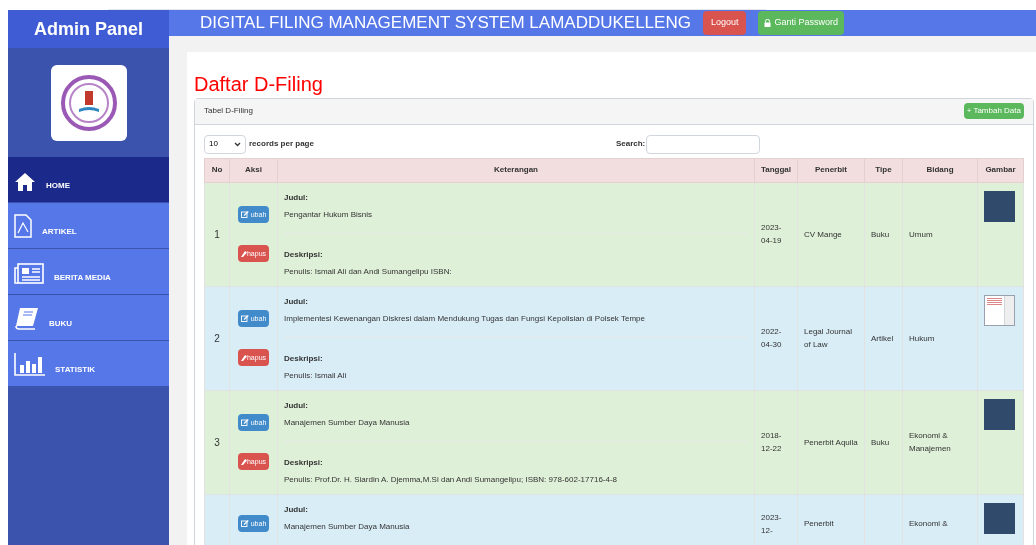 The height and width of the screenshot is (545, 1036). I want to click on logout-button: Logout, so click(724, 23).